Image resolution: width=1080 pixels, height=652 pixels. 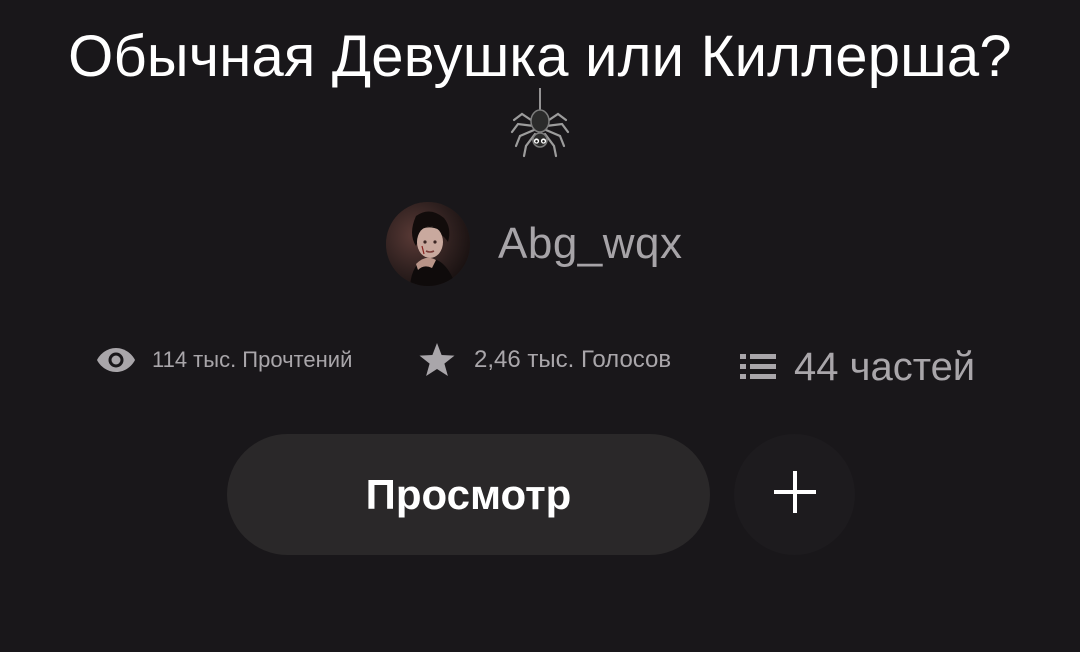 I want to click on add-to-library-button, so click(x=794, y=494).